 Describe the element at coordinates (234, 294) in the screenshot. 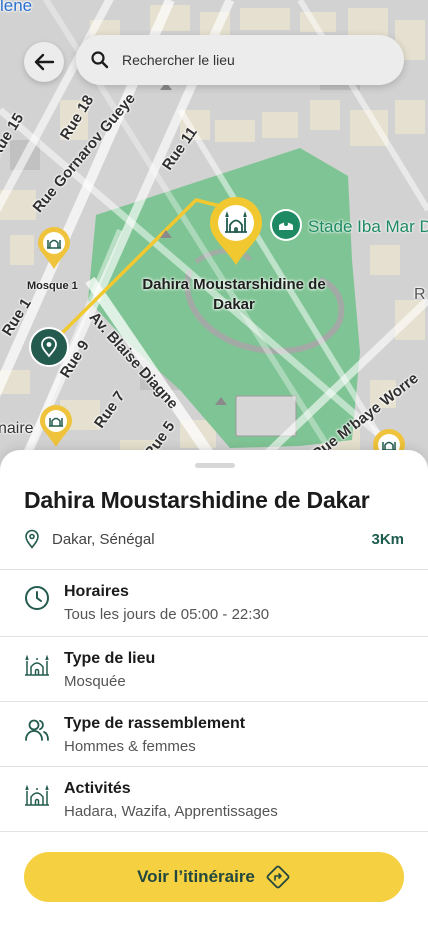

I see `selected-place-label: Dahira Moustarshidine de Dakar` at that location.